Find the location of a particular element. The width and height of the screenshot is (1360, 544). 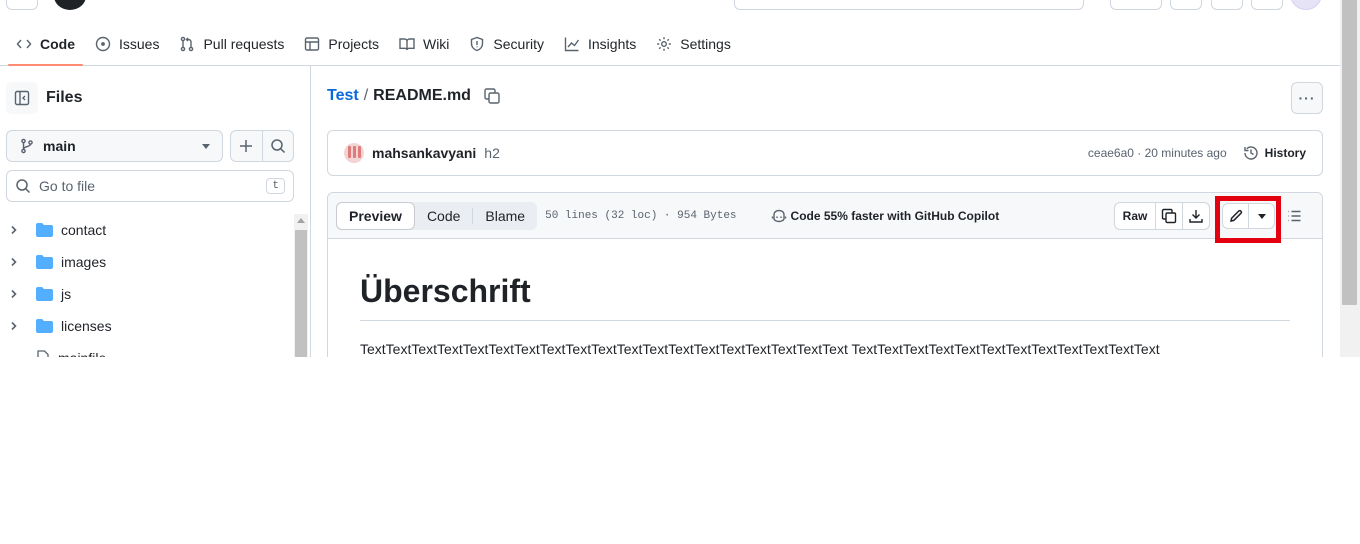

tree-item-folder: licenses is located at coordinates (146, 326).